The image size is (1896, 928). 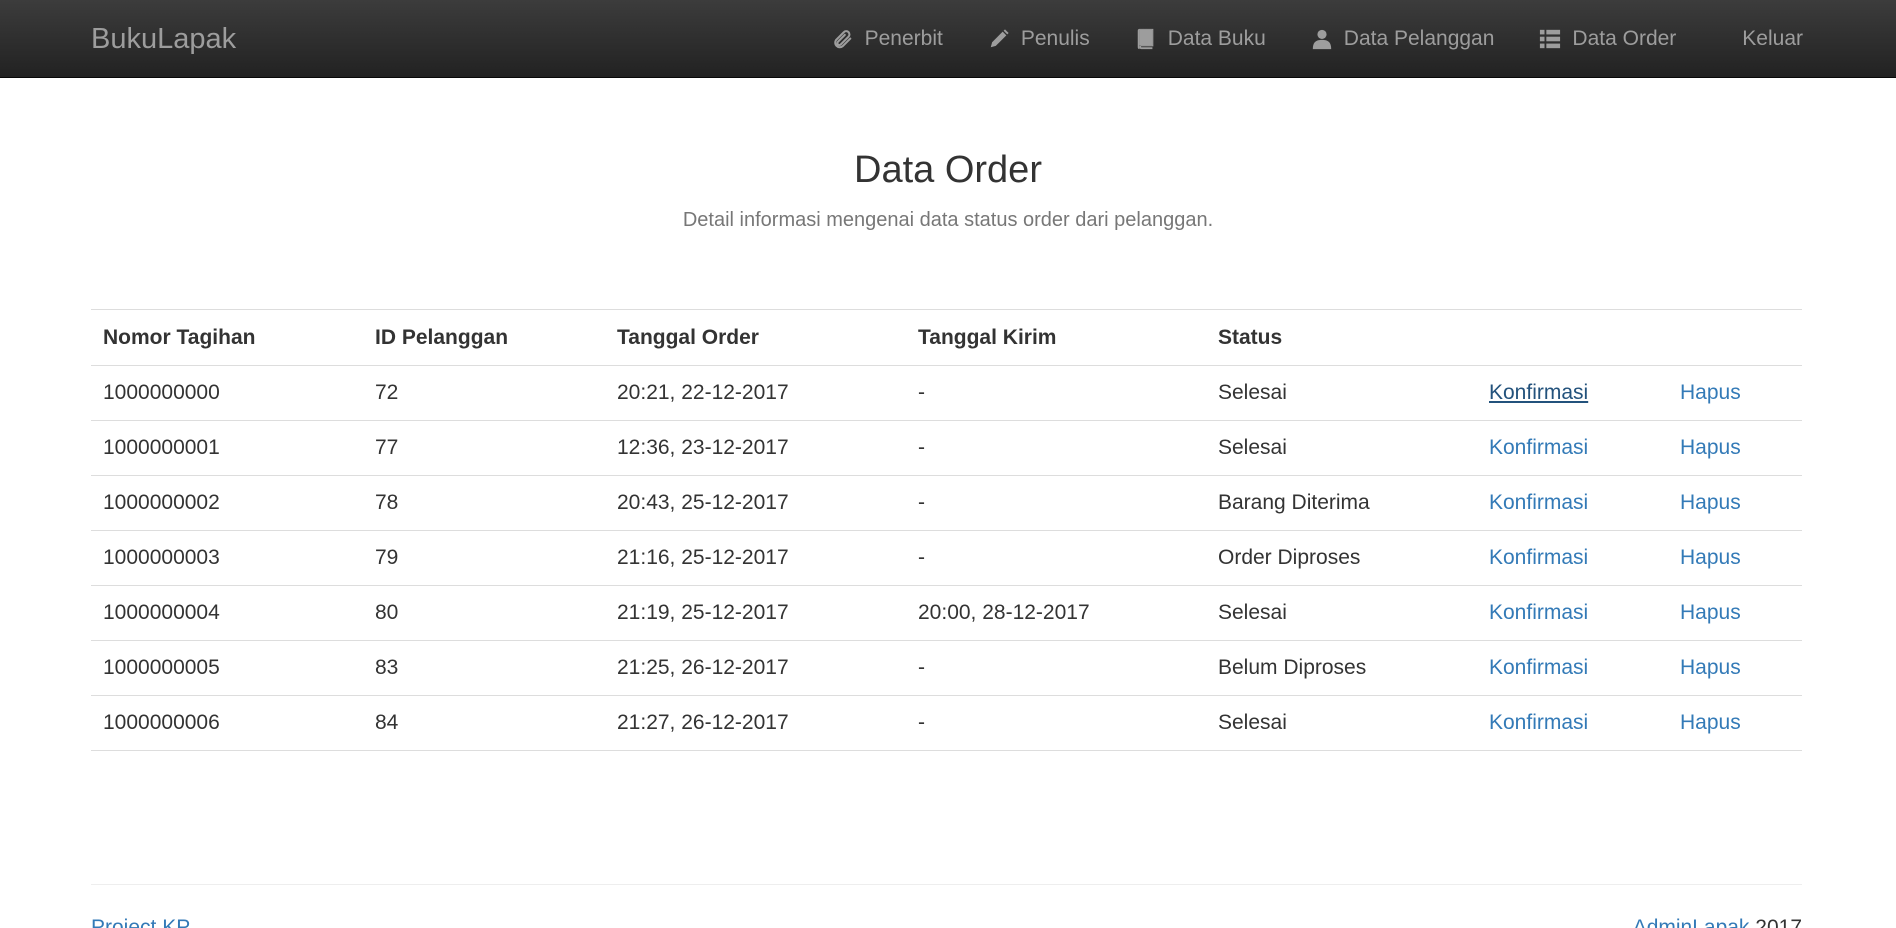 I want to click on nav-item-penerbit: Penerbit, so click(x=887, y=39).